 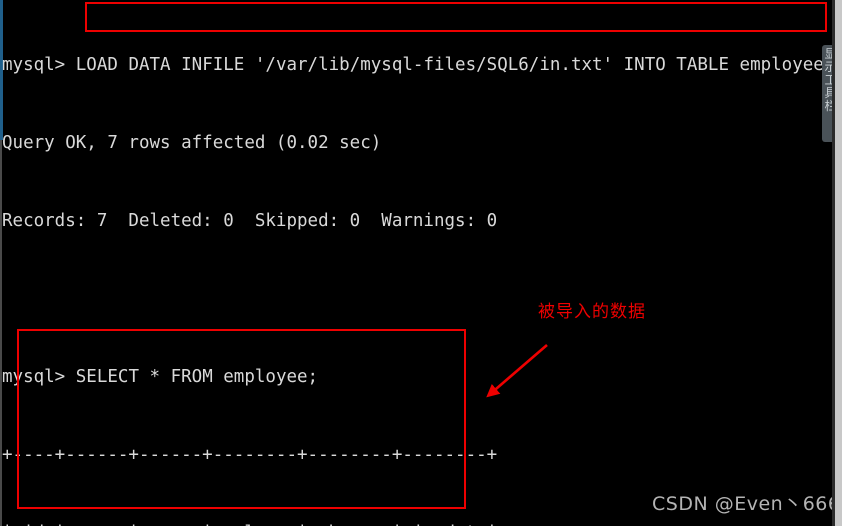 I want to click on watermark-text: CSDN @Even丶666, so click(x=746, y=504).